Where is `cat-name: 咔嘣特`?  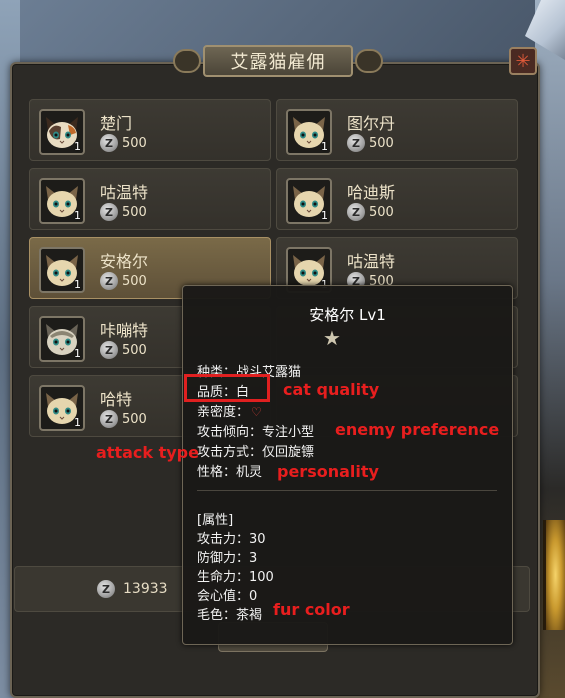 cat-name: 咔嘣特 is located at coordinates (124, 330).